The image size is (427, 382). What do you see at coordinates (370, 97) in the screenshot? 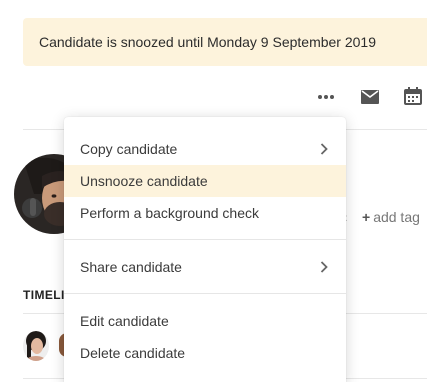
I see `mail-icon` at bounding box center [370, 97].